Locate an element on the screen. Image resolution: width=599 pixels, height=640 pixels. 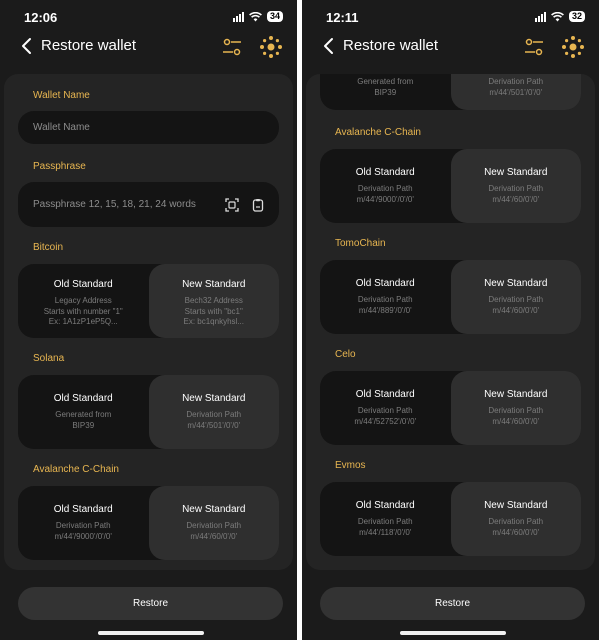
option-line: Bech32 Address is located at coordinates (213, 300).